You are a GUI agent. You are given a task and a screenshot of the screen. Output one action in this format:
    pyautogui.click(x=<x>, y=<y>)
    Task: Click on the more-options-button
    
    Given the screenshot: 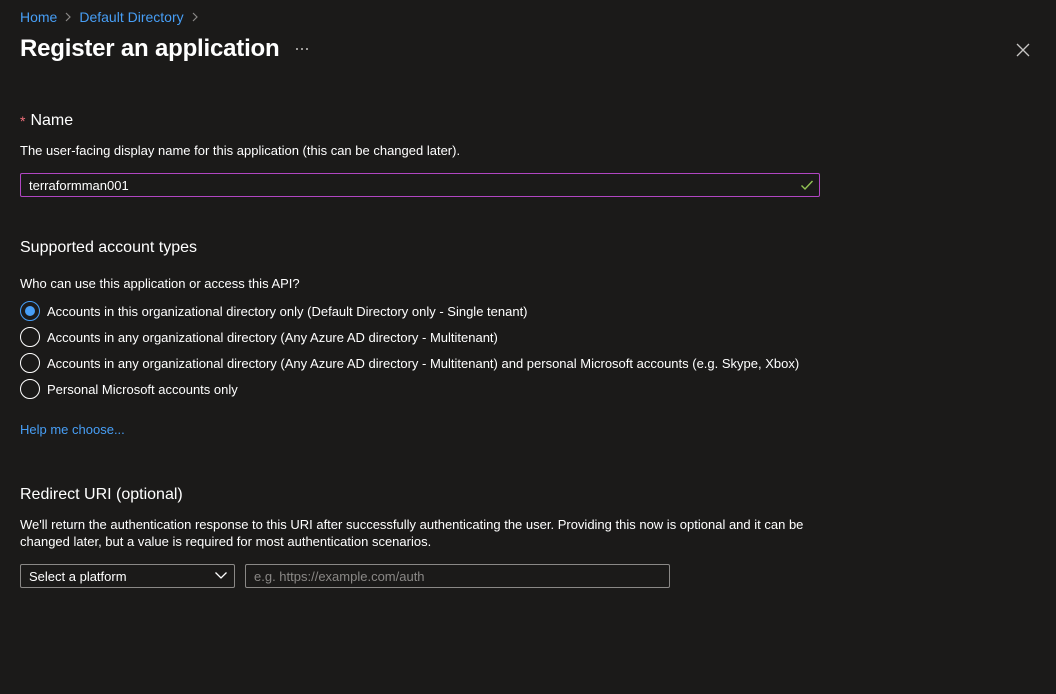 What is the action you would take?
    pyautogui.click(x=302, y=49)
    